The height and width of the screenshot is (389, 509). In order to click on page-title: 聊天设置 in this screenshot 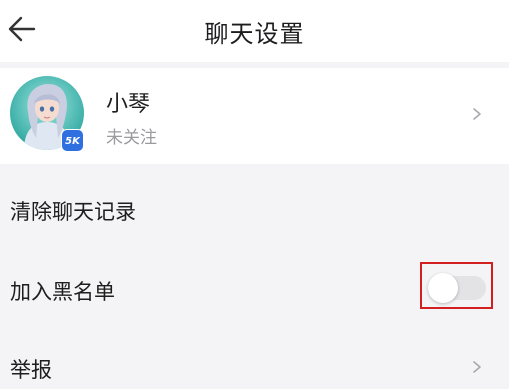, I will do `click(254, 34)`.